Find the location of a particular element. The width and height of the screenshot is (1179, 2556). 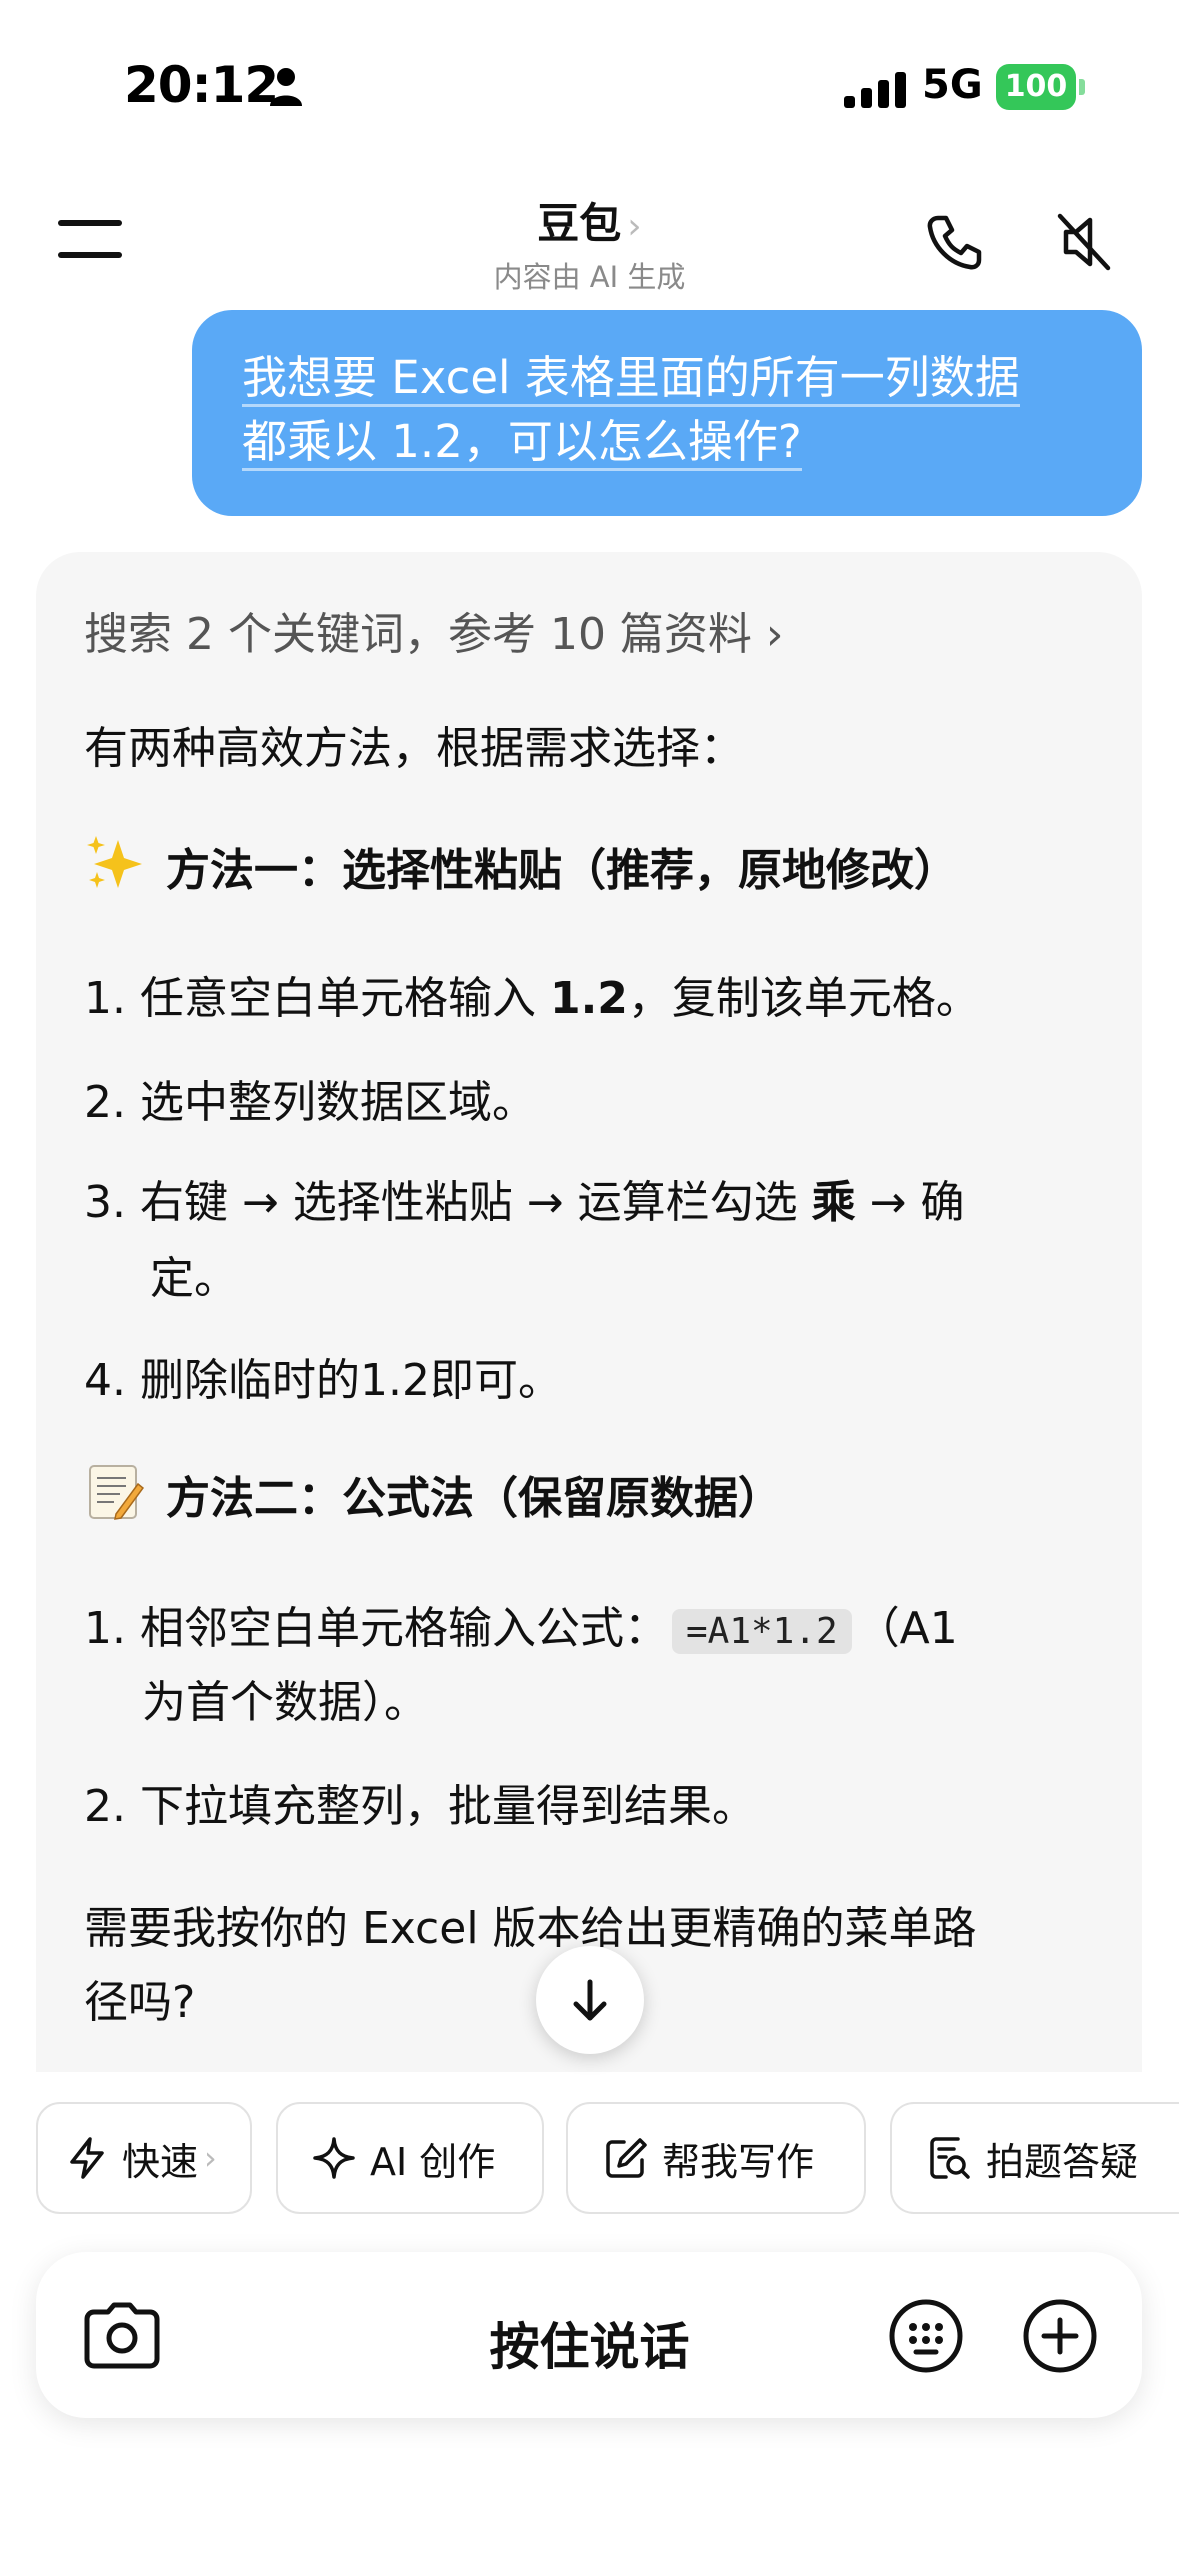

method2-title: 方法二：公式法（保留原数据） is located at coordinates (474, 1498).